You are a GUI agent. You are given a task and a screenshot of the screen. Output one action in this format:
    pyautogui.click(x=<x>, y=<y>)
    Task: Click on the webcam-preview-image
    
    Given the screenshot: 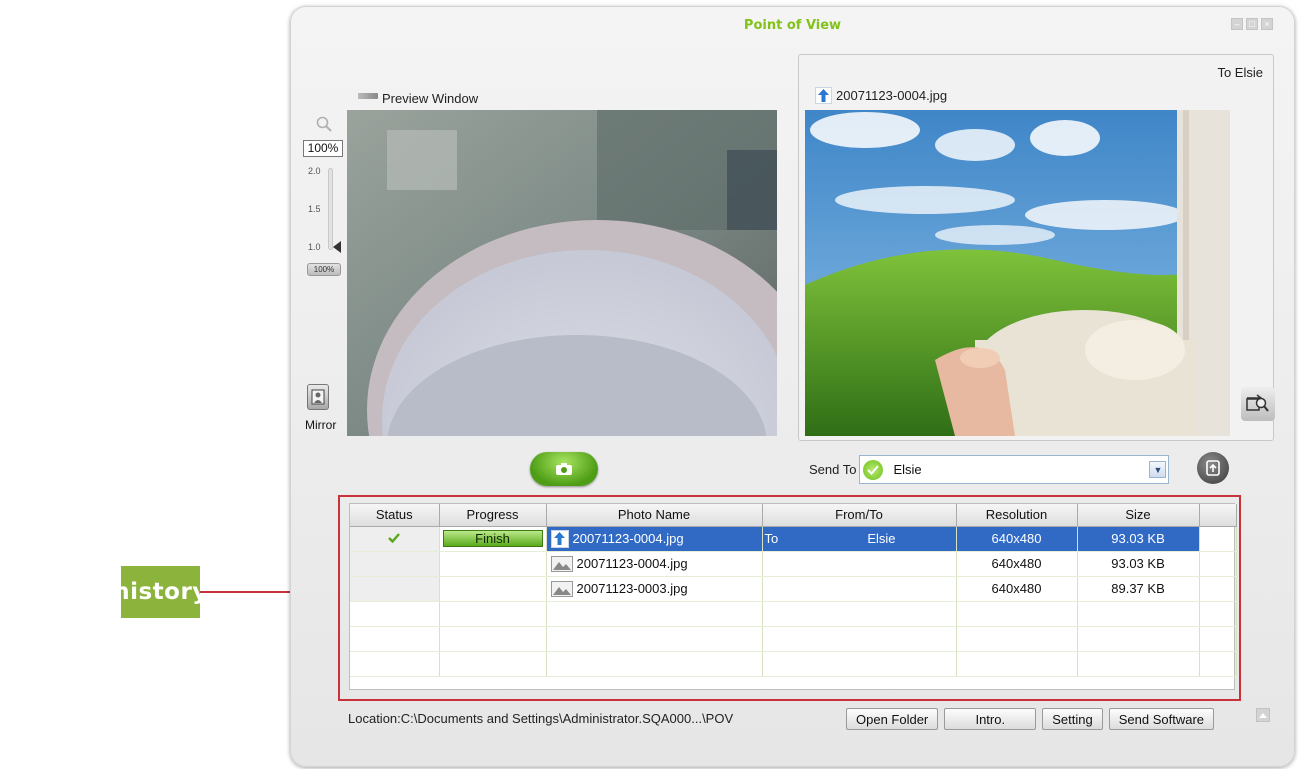 What is the action you would take?
    pyautogui.click(x=562, y=273)
    